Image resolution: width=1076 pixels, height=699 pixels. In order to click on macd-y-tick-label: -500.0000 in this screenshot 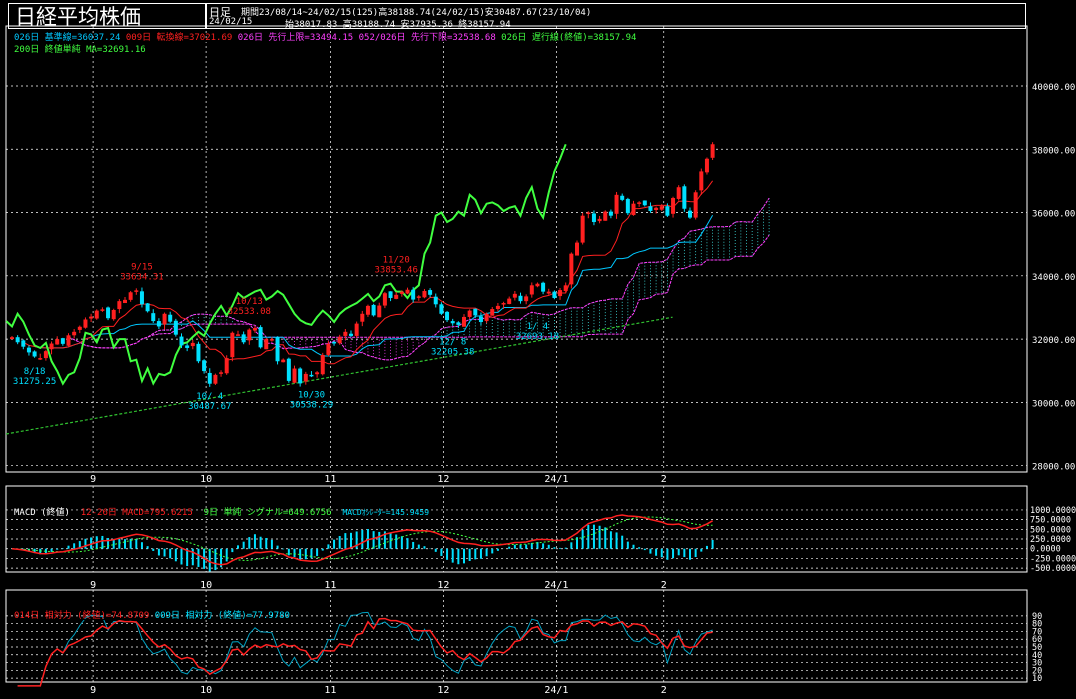, I will do `click(1053, 569)`.